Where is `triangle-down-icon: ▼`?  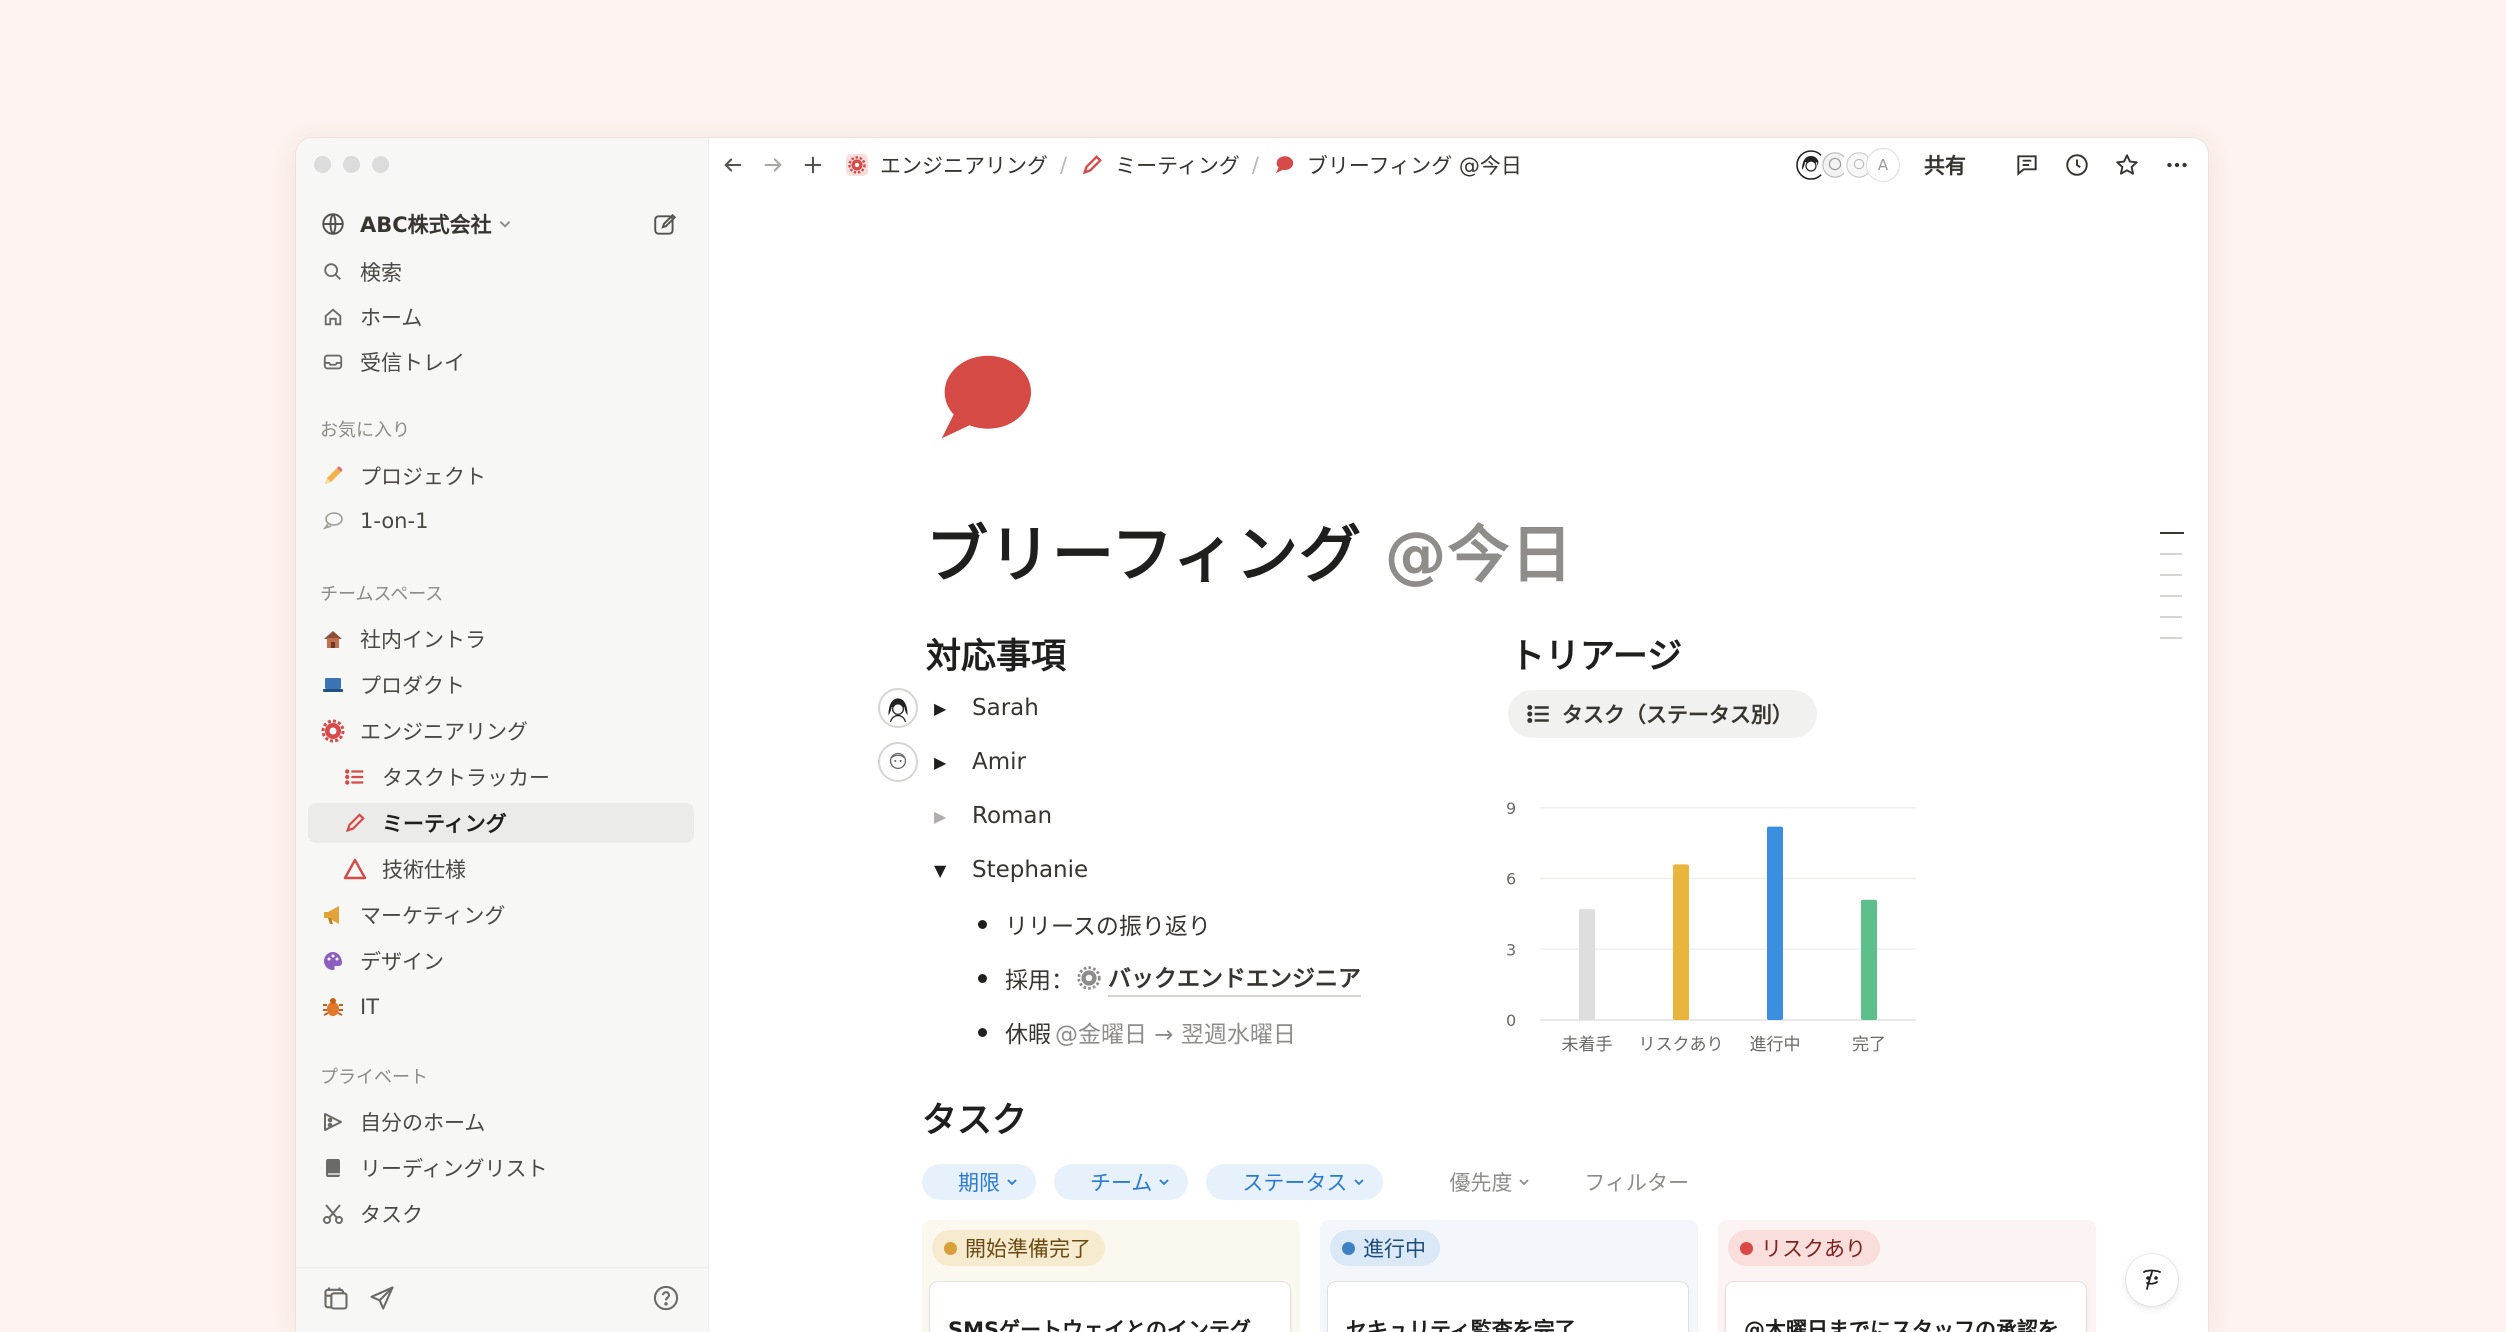 triangle-down-icon: ▼ is located at coordinates (942, 870).